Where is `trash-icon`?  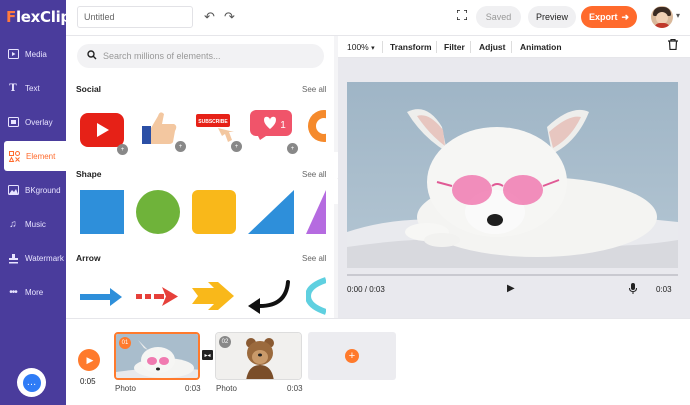
trash-icon is located at coordinates (673, 45).